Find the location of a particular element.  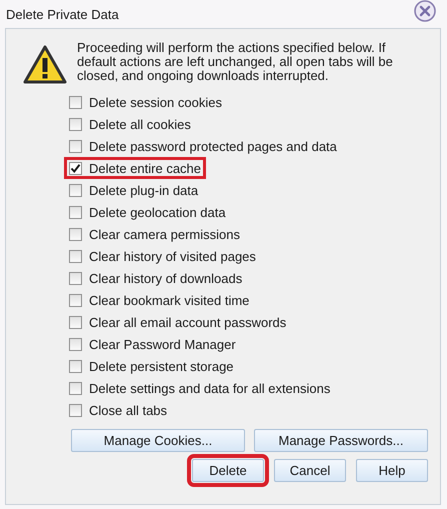

checkbox-option: Delete all cookies is located at coordinates (130, 124).